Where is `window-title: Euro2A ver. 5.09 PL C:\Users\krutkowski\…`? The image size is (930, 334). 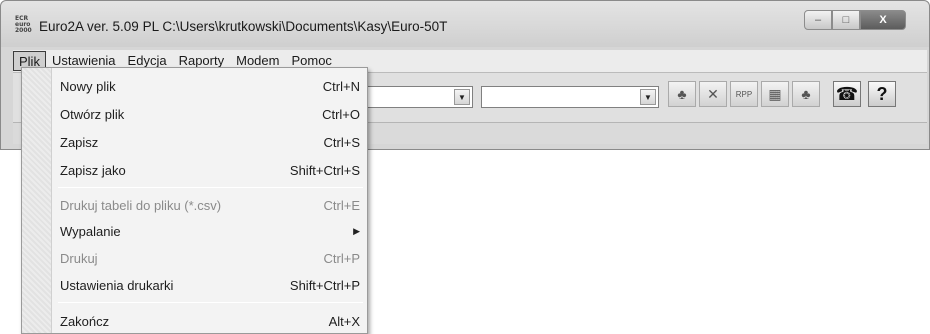 window-title: Euro2A ver. 5.09 PL C:\Users\krutkowski\… is located at coordinates (243, 26).